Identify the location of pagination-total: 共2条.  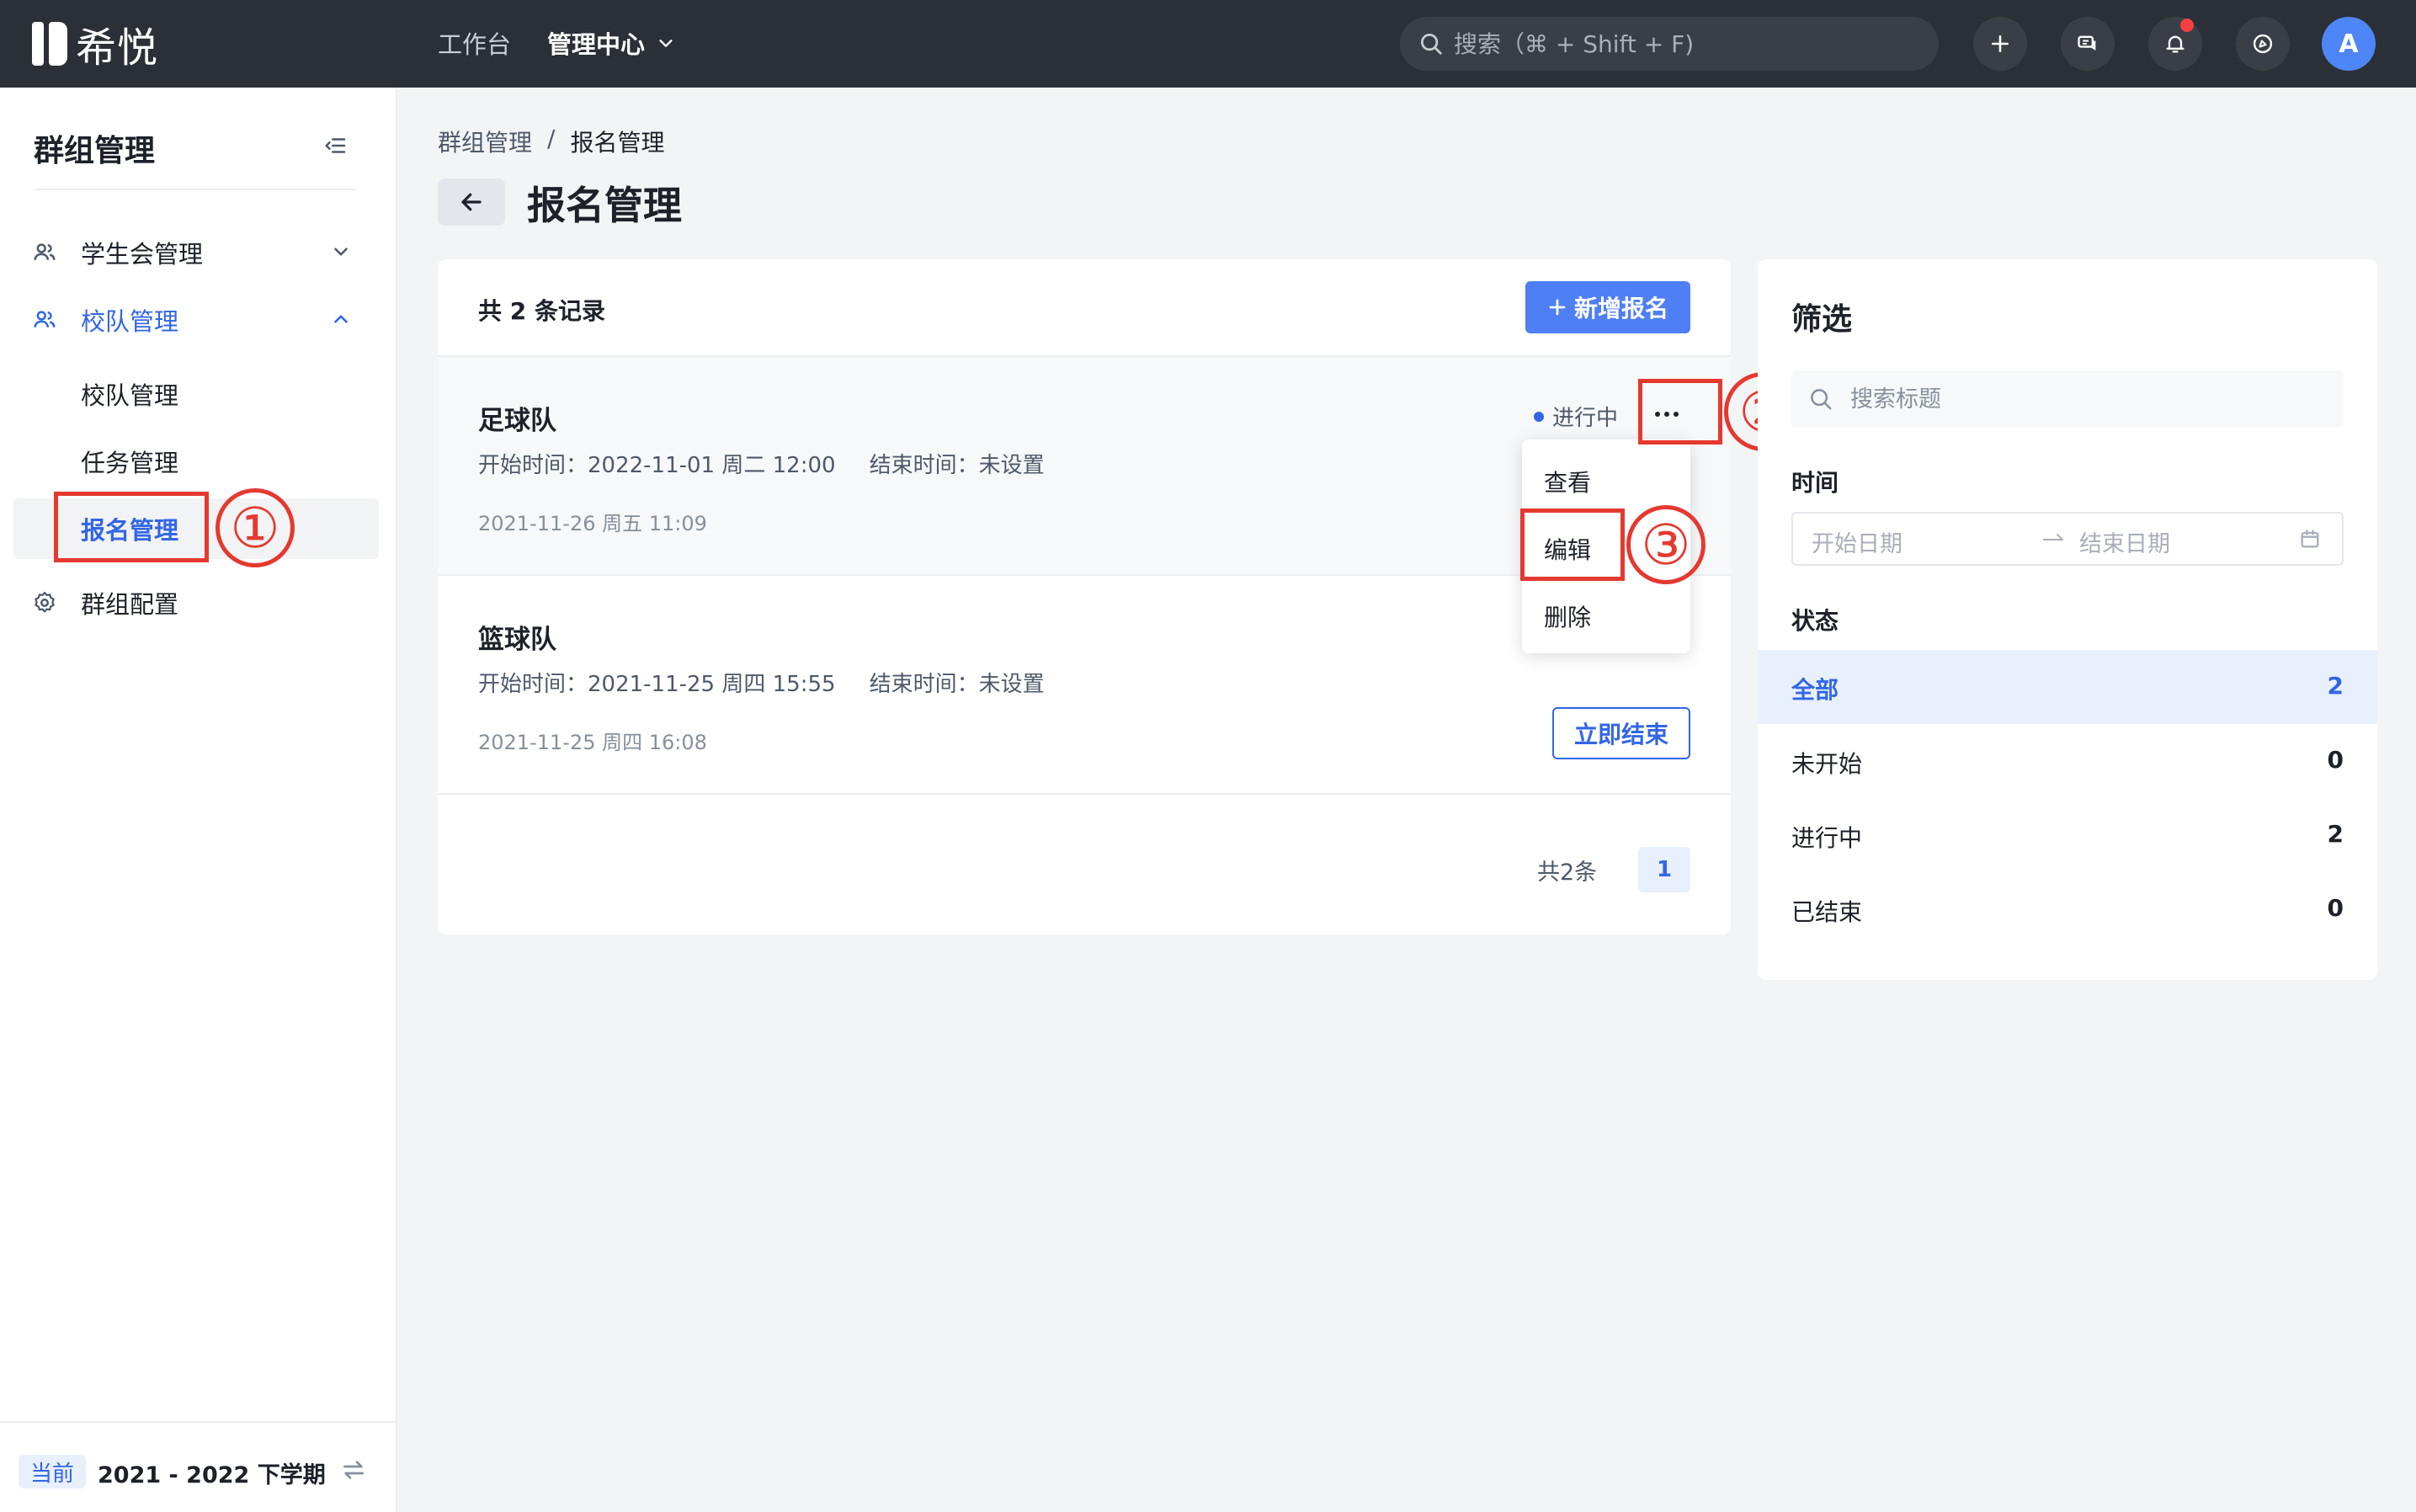
(1567, 873).